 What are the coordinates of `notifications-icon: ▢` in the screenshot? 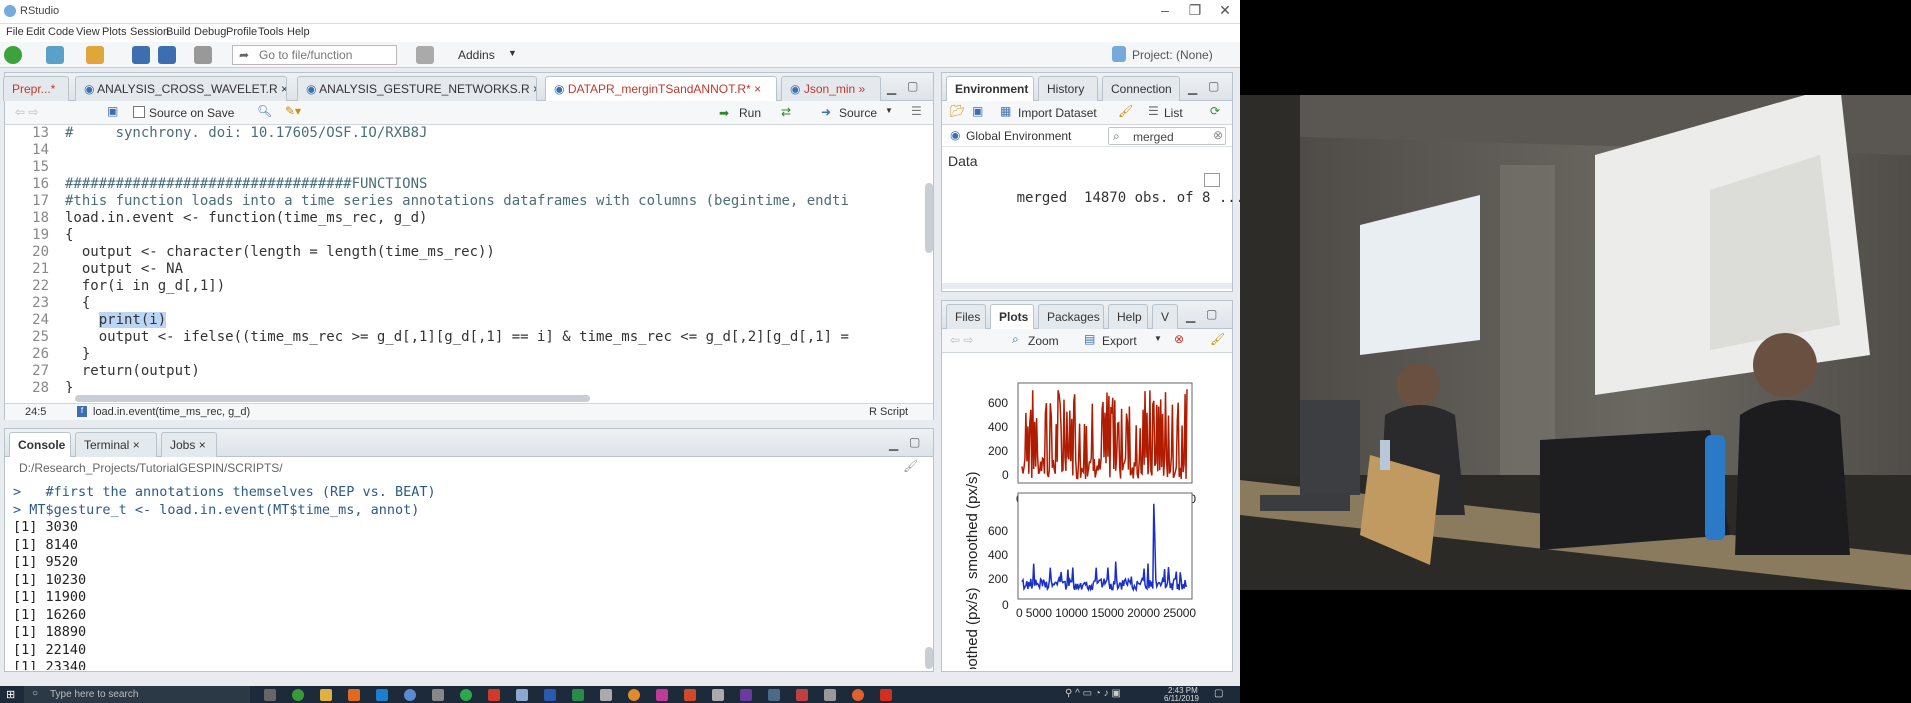 It's located at (1218, 693).